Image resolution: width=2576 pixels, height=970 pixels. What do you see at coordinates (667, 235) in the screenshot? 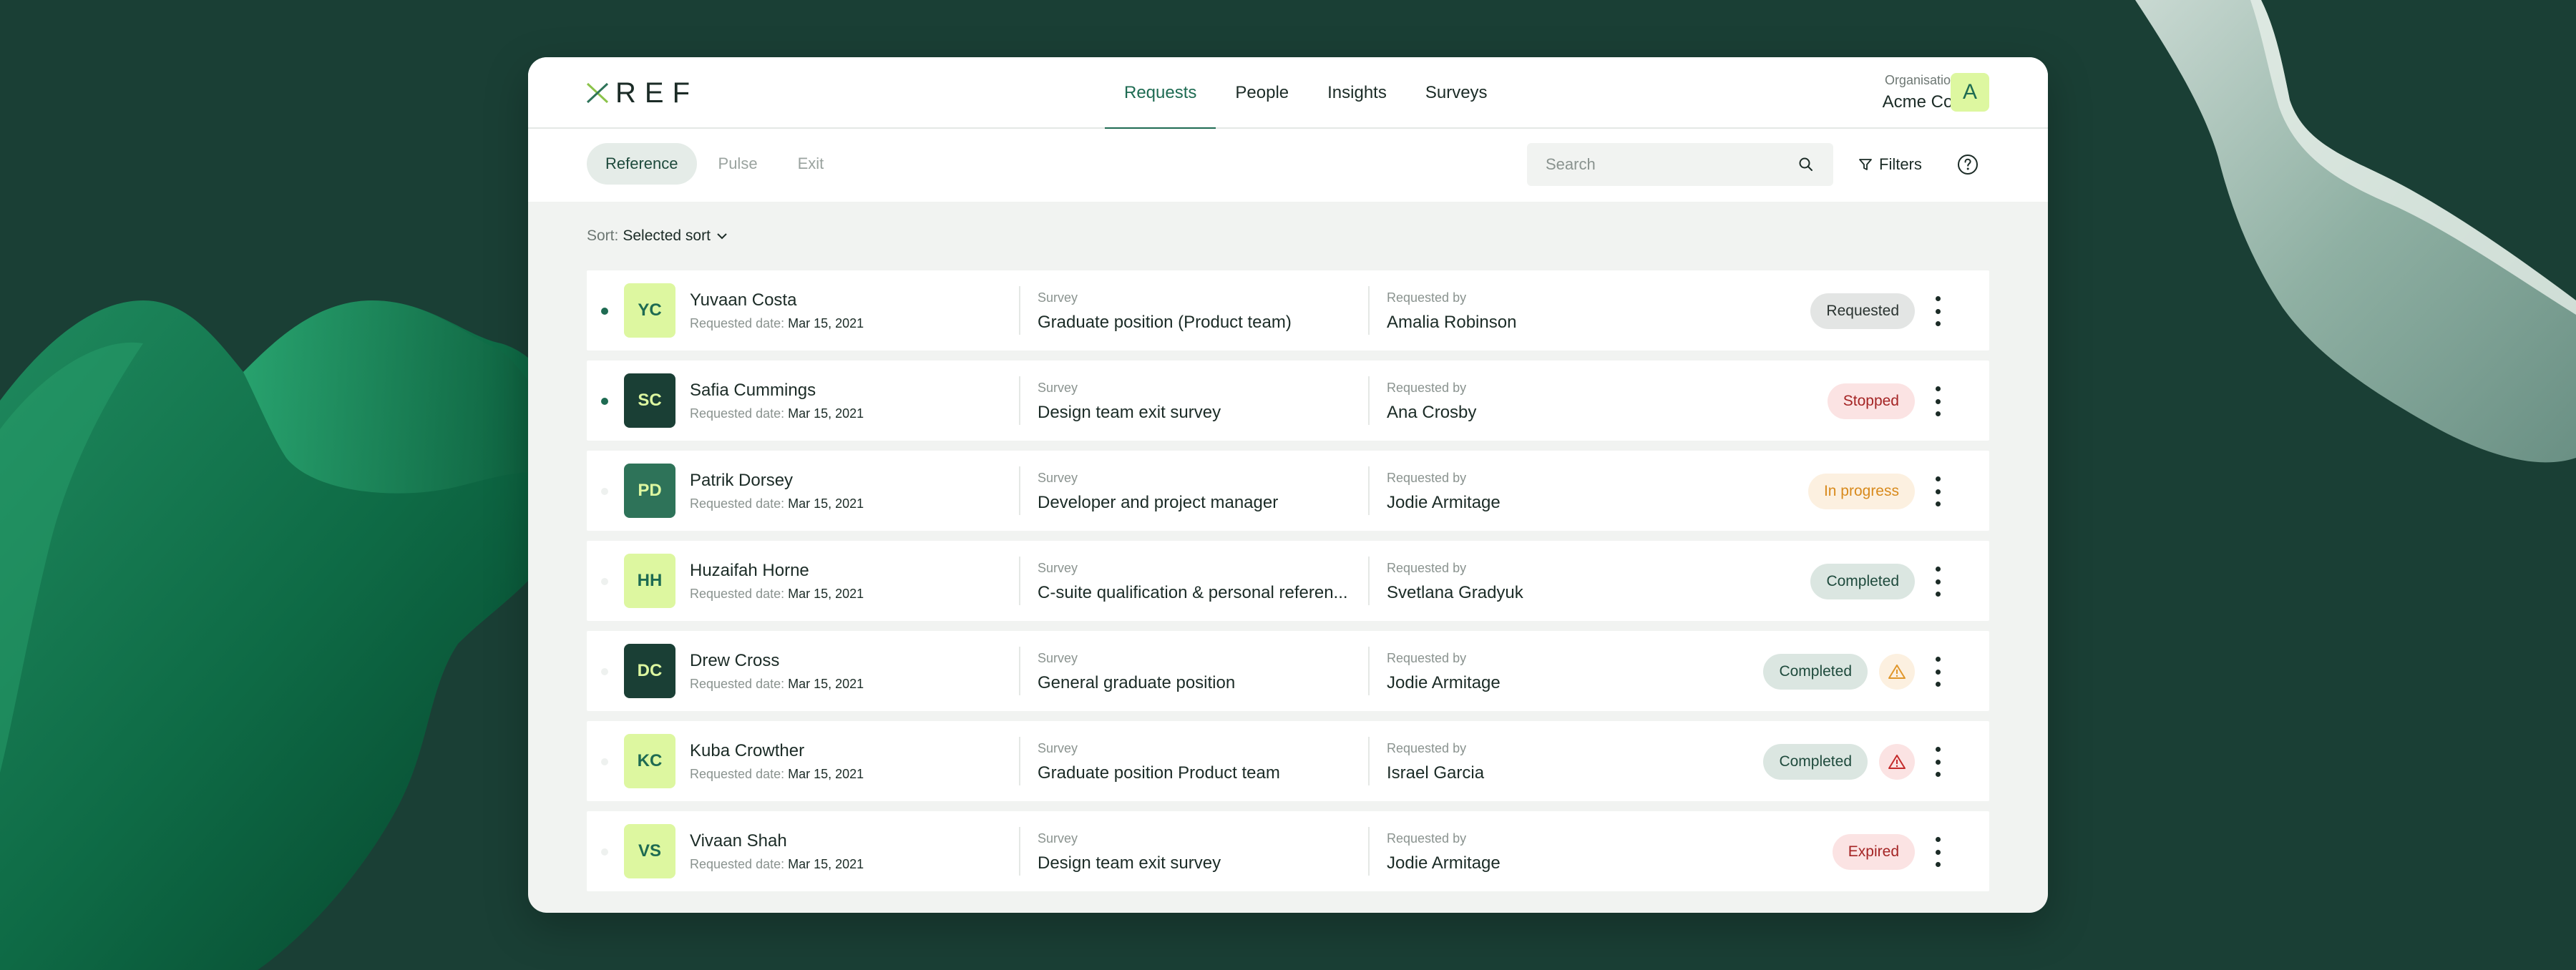
I see `sort-value: Selected sort` at bounding box center [667, 235].